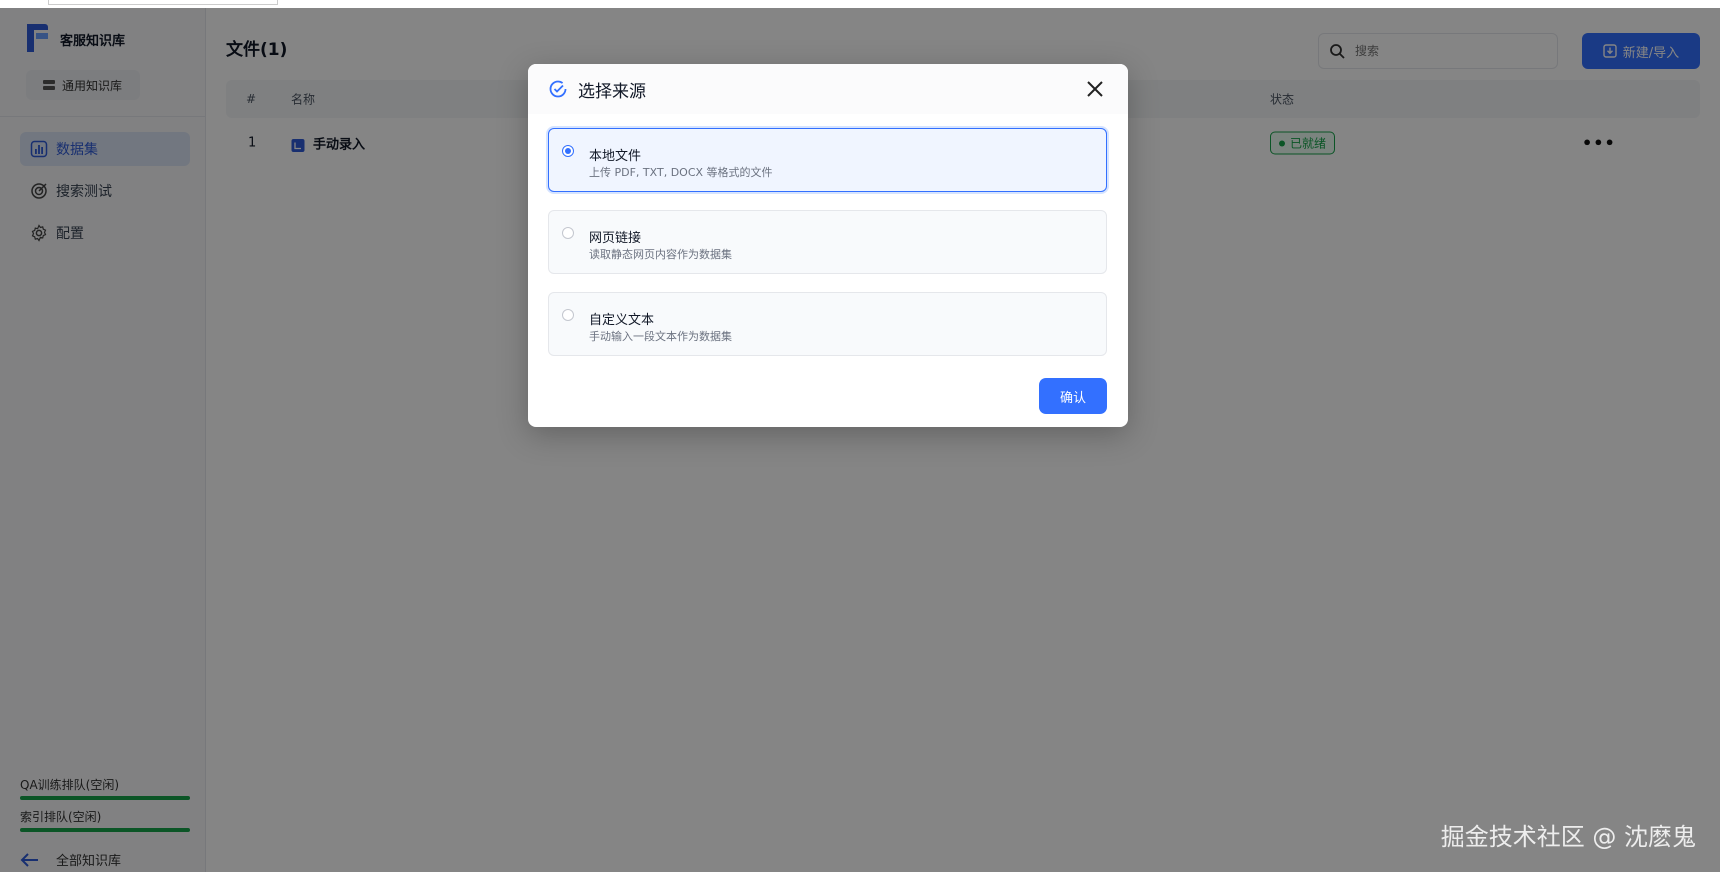 This screenshot has width=1720, height=872. I want to click on option-title: 本地文件, so click(615, 156).